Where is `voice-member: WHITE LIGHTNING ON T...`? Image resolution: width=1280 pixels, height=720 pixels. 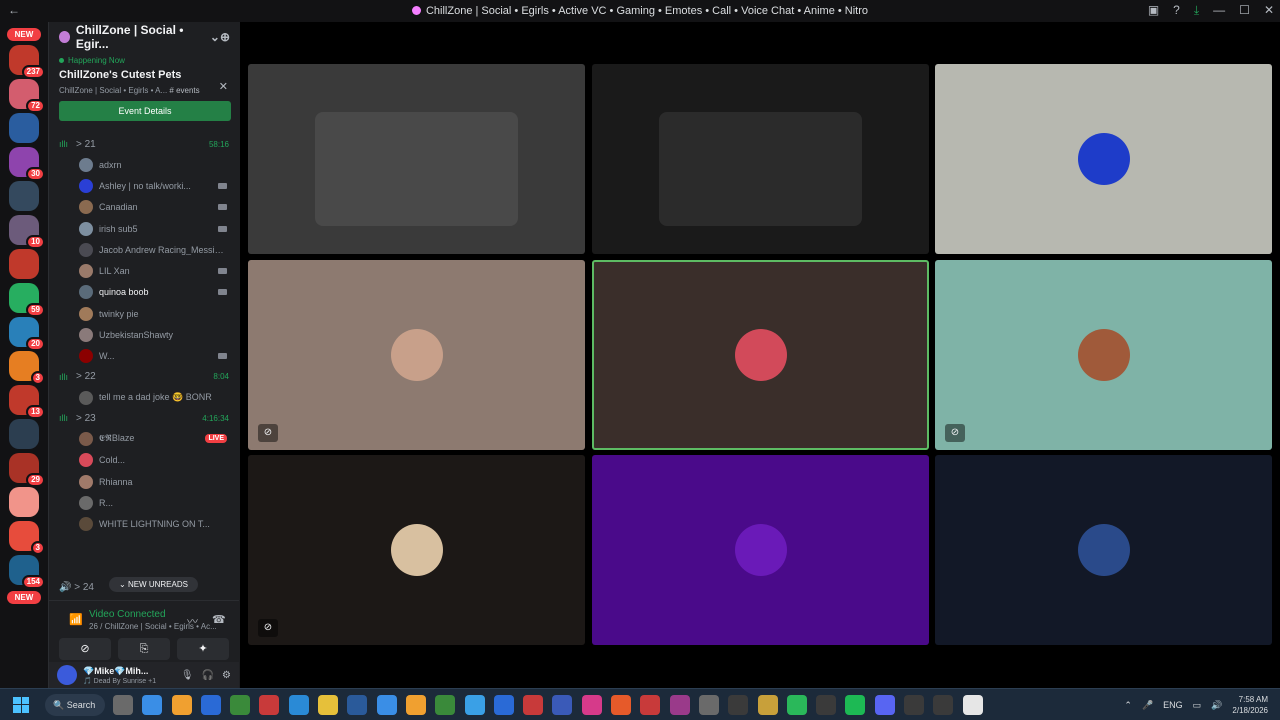
voice-member: WHITE LIGHTNING ON T... is located at coordinates (144, 523).